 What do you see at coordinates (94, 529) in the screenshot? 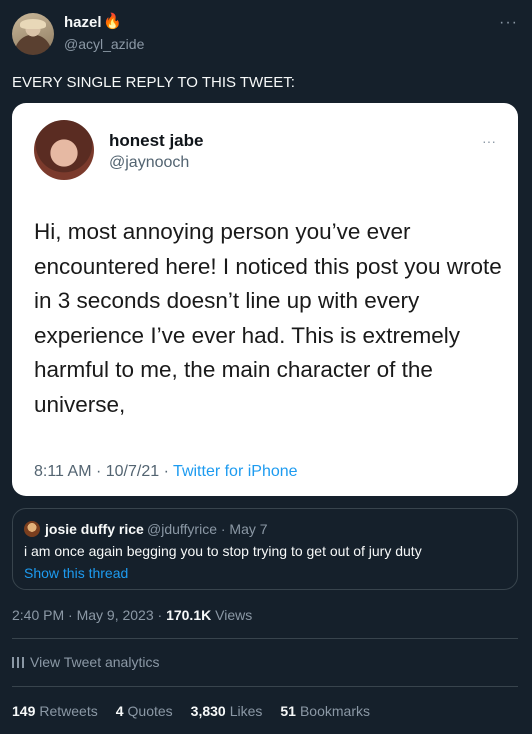
I see `quote-author-name: josie duffy rice` at bounding box center [94, 529].